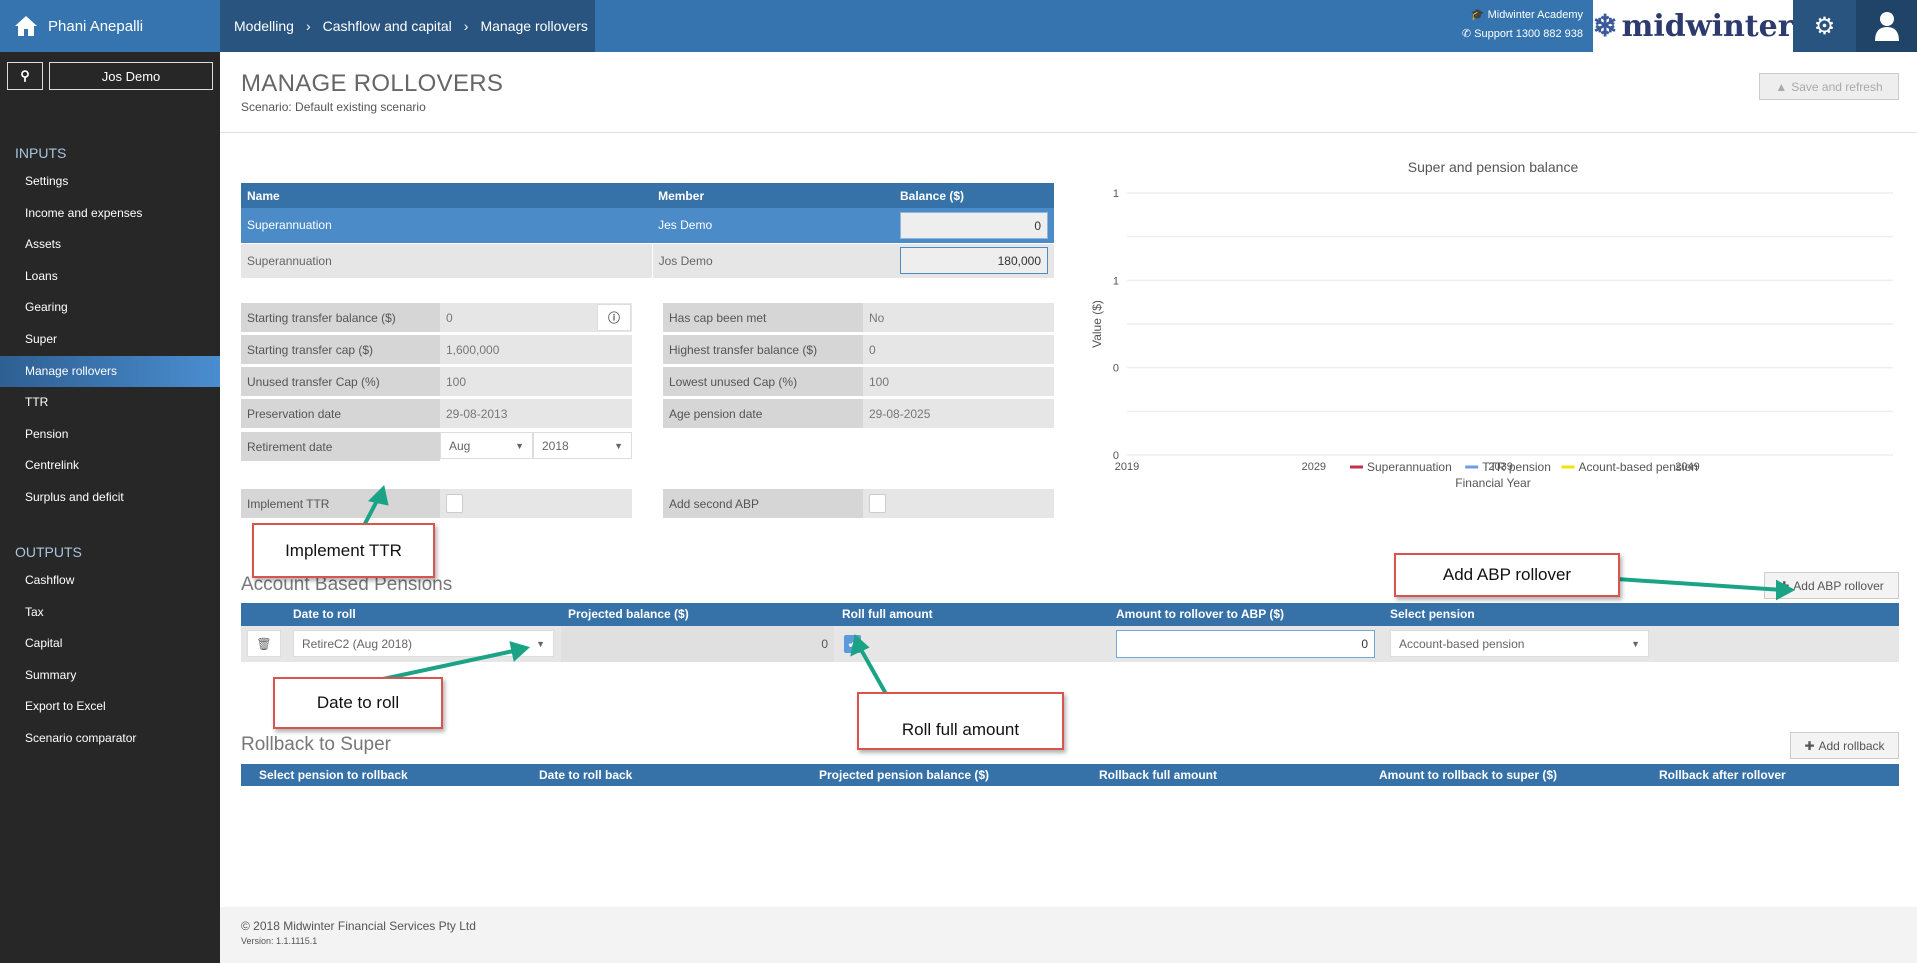  Describe the element at coordinates (1245, 644) in the screenshot. I see `amount-input: 0` at that location.